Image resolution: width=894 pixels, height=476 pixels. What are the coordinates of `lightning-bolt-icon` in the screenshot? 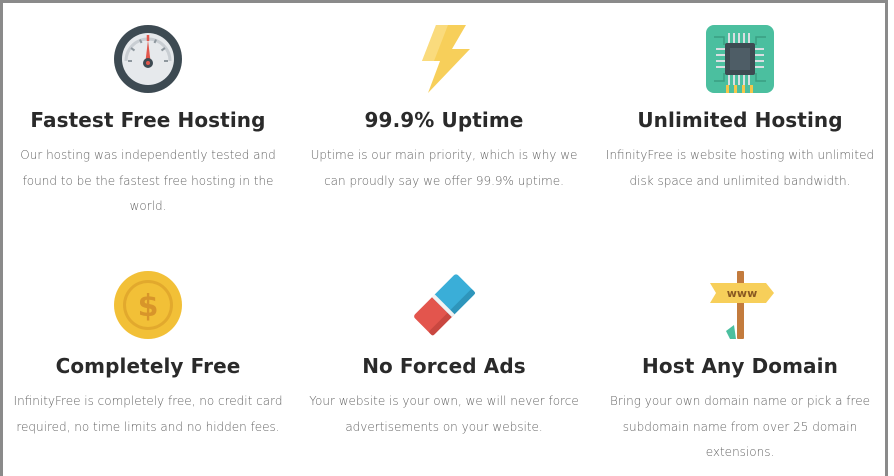 It's located at (446, 59).